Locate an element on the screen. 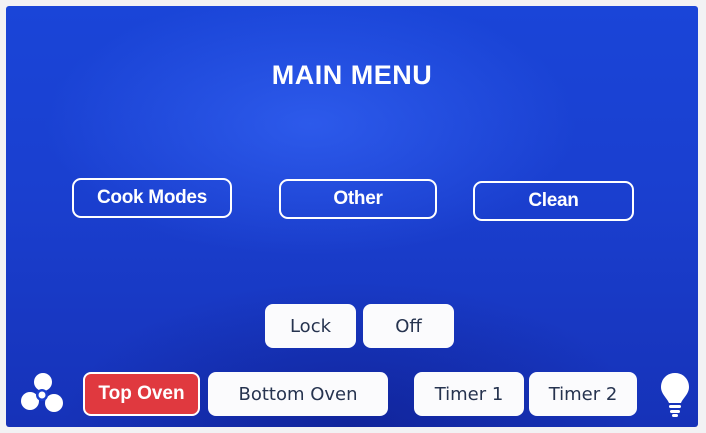 The width and height of the screenshot is (706, 433). bottom-oven-tab: Bottom Oven is located at coordinates (298, 394).